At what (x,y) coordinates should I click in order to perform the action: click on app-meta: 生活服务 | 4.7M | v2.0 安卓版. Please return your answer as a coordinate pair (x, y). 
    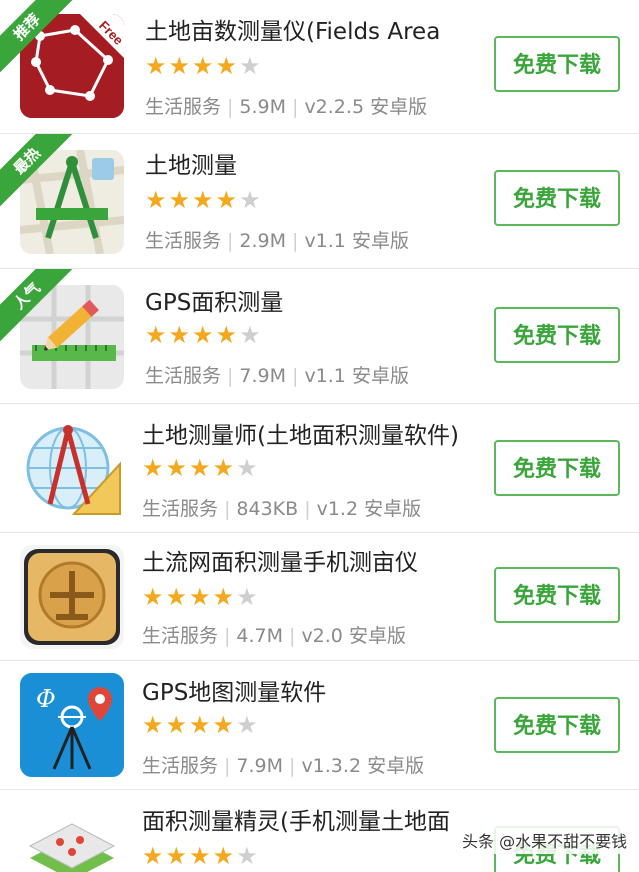
    Looking at the image, I should click on (274, 634).